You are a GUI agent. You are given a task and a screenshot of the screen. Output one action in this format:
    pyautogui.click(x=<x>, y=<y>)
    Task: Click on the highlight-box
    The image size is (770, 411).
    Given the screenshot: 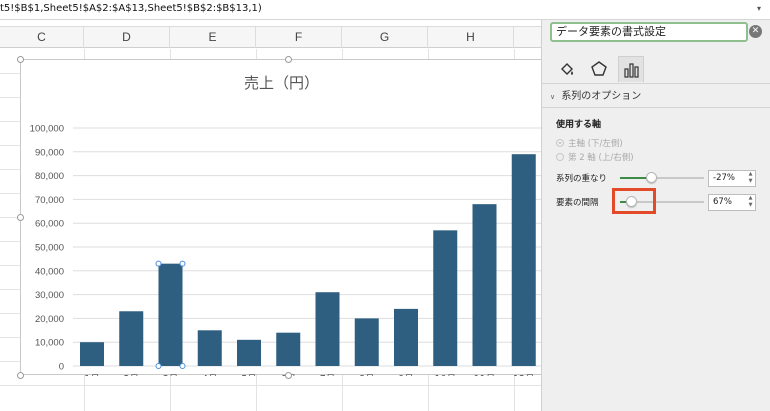 What is the action you would take?
    pyautogui.click(x=634, y=201)
    